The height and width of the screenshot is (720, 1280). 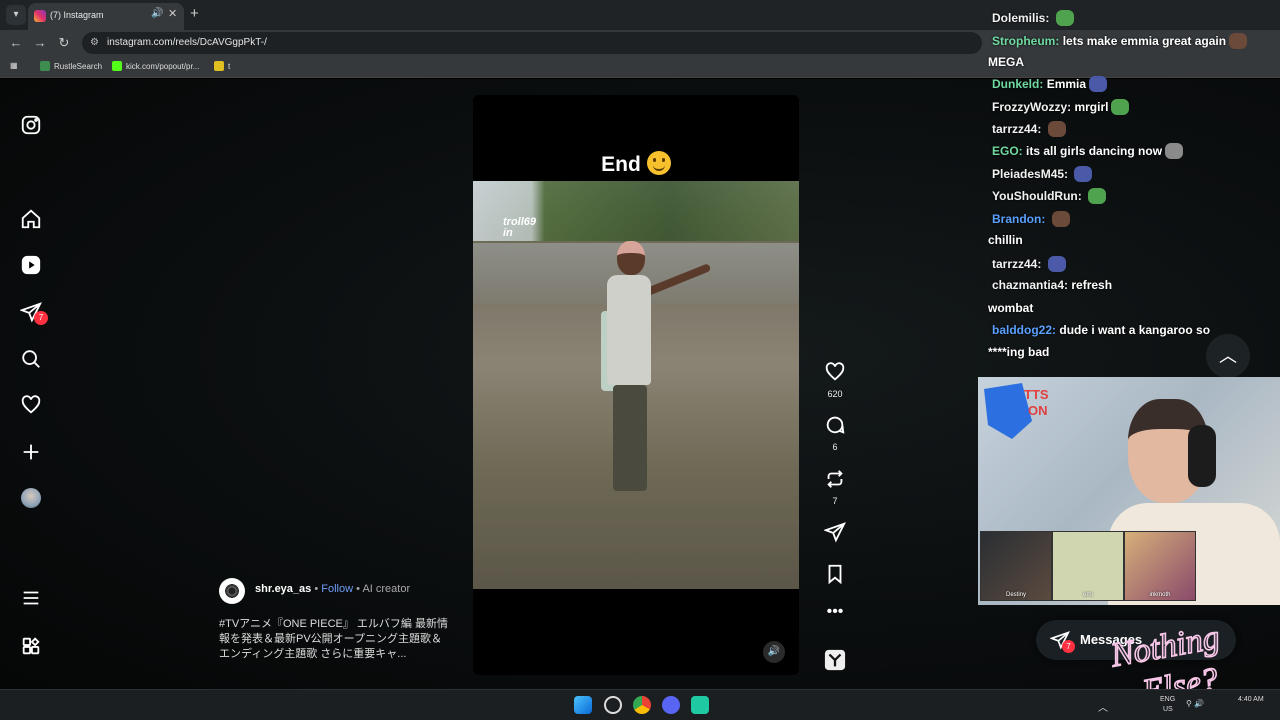 What do you see at coordinates (31, 498) in the screenshot?
I see `profile-avatar` at bounding box center [31, 498].